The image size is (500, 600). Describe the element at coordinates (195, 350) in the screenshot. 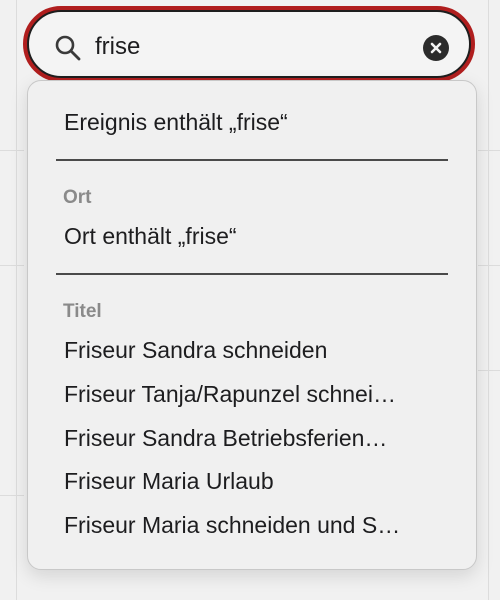

I see `suggestion-title-item: Friseur Sandra schneiden` at that location.